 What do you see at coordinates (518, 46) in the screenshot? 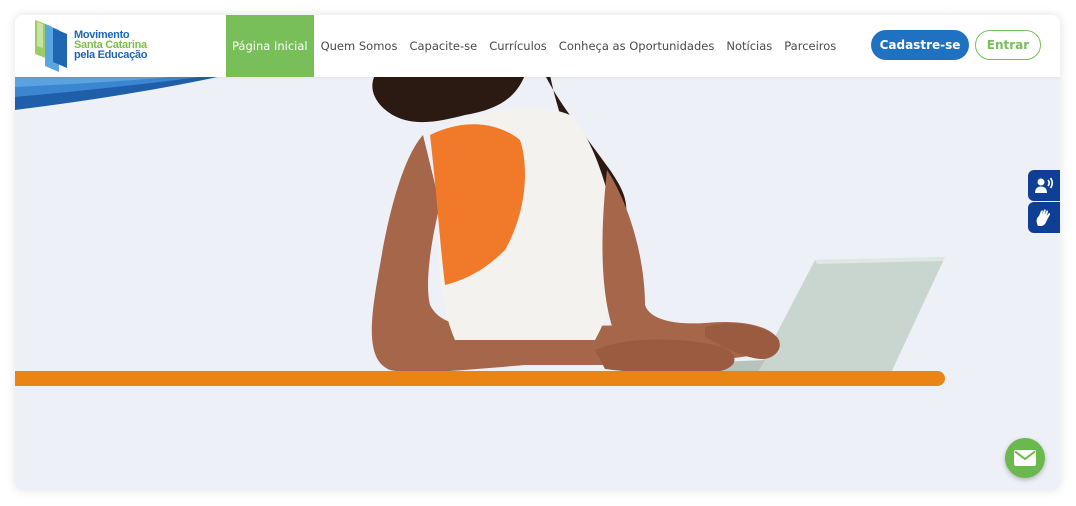
I see `nav-item-curriculos: Currículos` at bounding box center [518, 46].